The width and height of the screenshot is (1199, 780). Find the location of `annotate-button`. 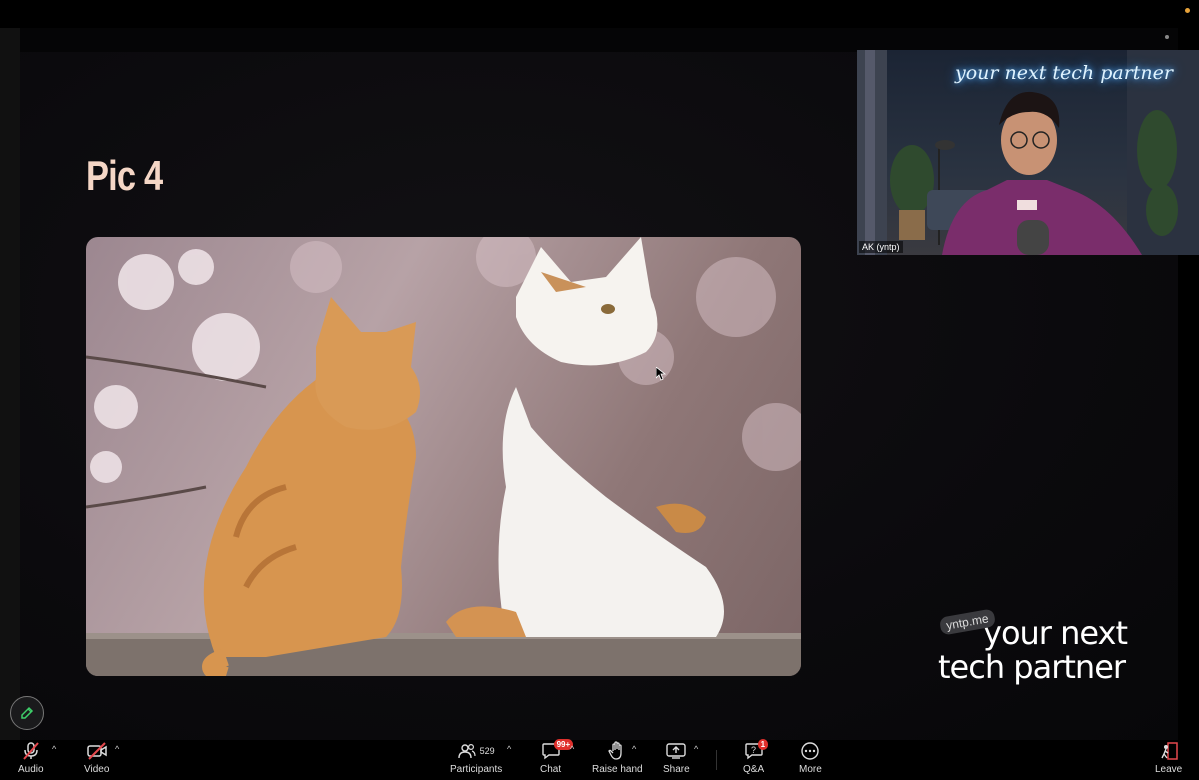

annotate-button is located at coordinates (27, 713).